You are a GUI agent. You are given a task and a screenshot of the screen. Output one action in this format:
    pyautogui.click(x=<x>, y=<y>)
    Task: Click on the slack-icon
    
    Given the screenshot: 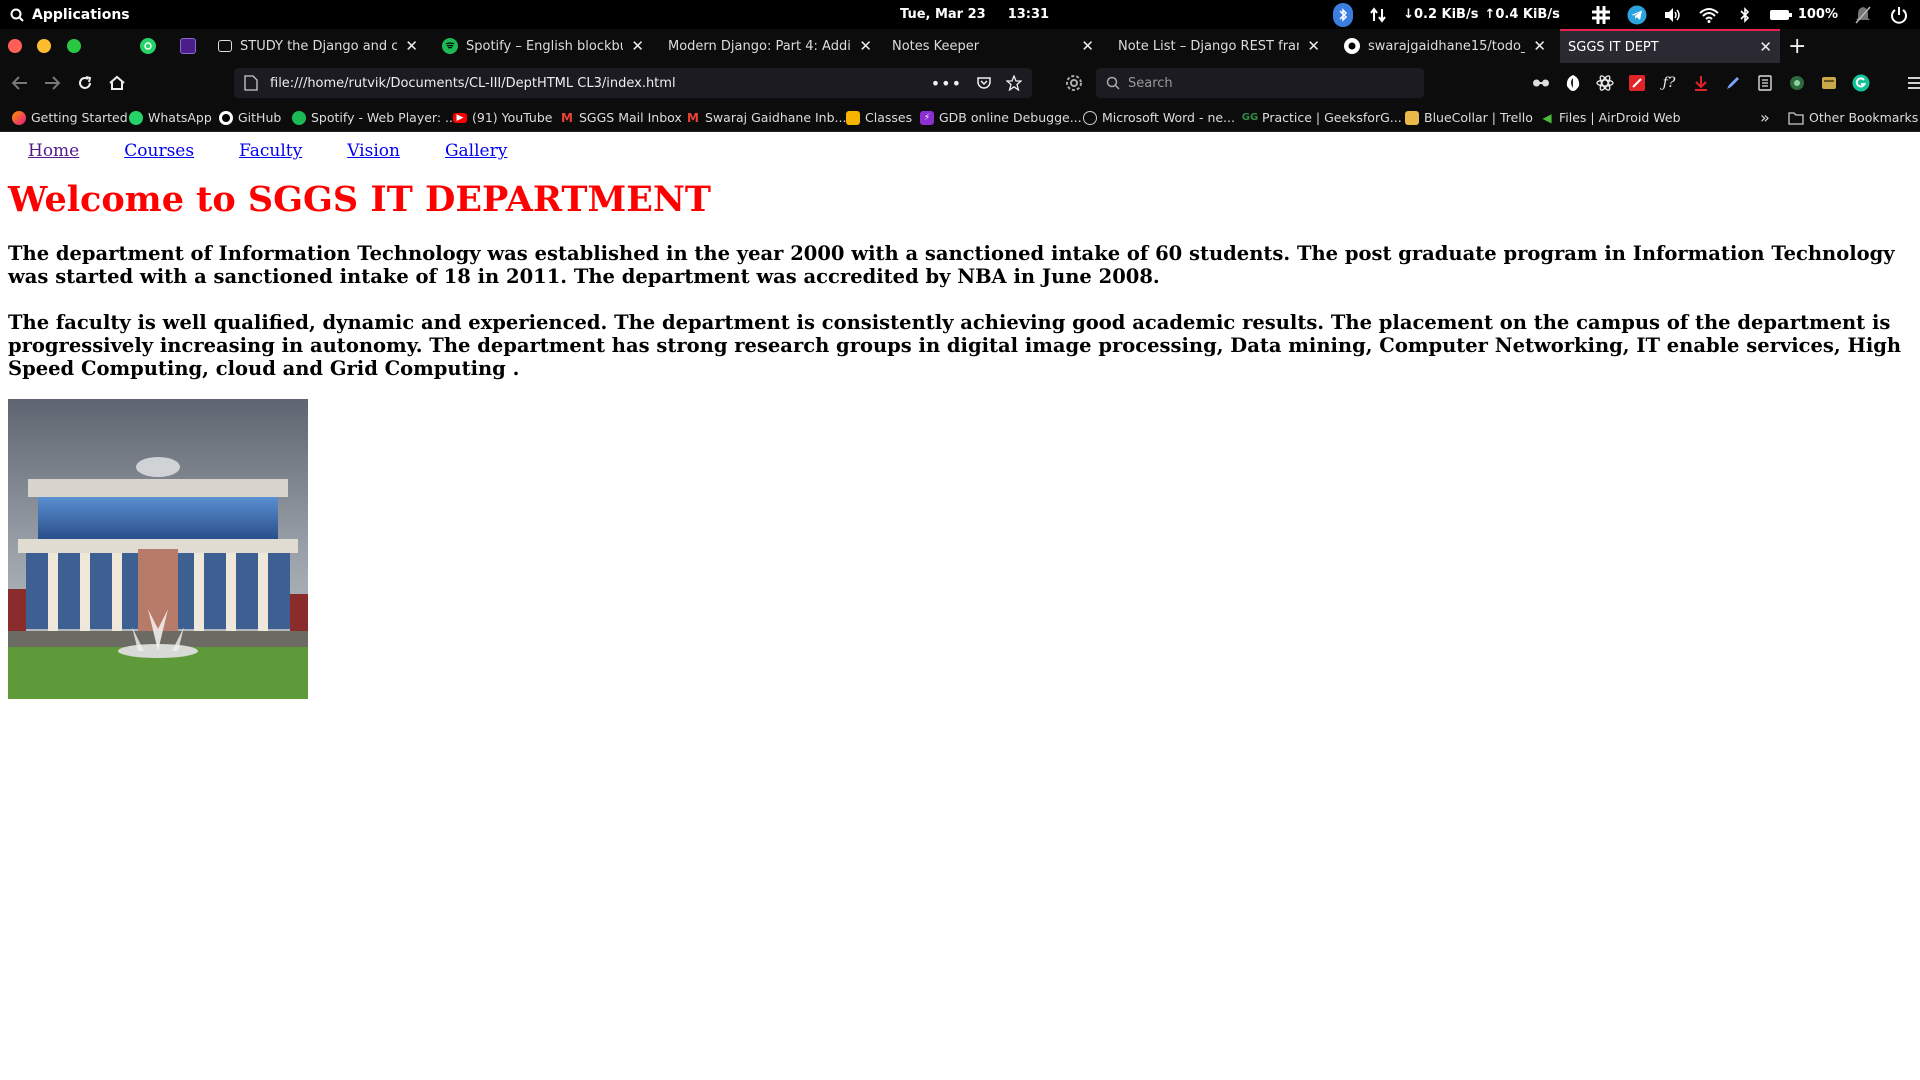 What is the action you would take?
    pyautogui.click(x=1601, y=15)
    